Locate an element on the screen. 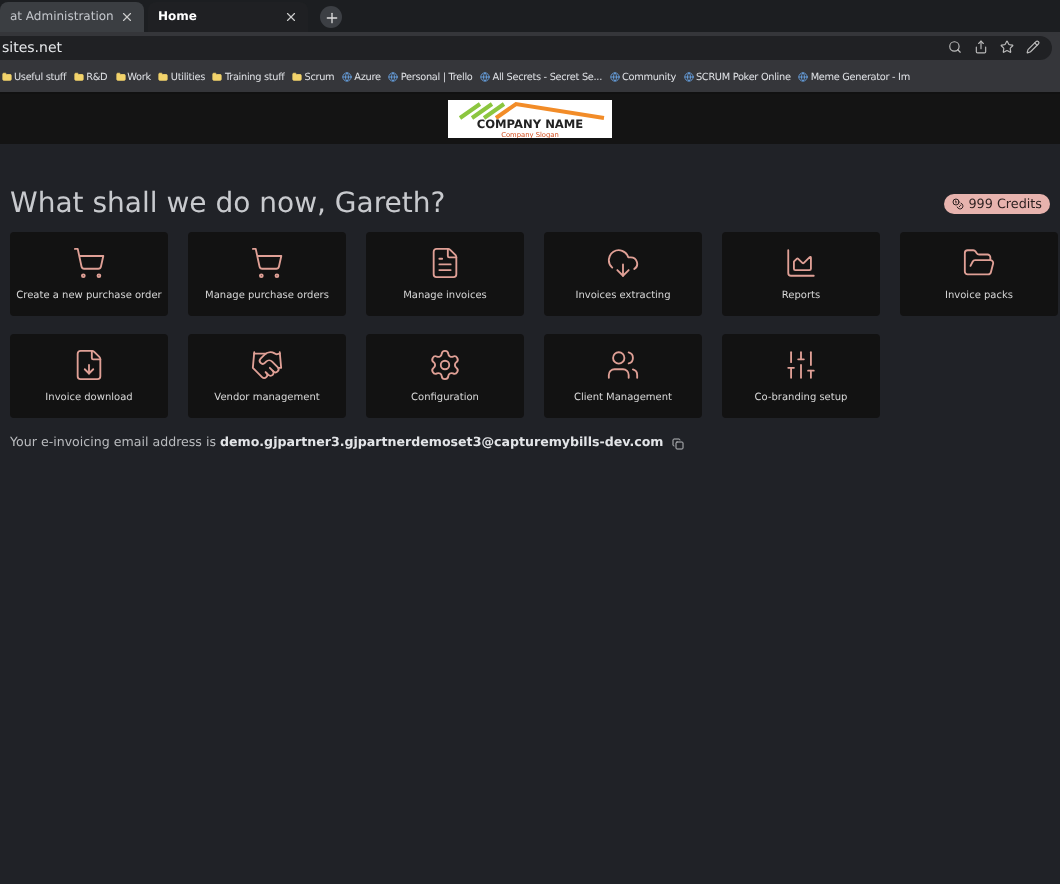 This screenshot has height=884, width=1060. copy-icon is located at coordinates (677, 443).